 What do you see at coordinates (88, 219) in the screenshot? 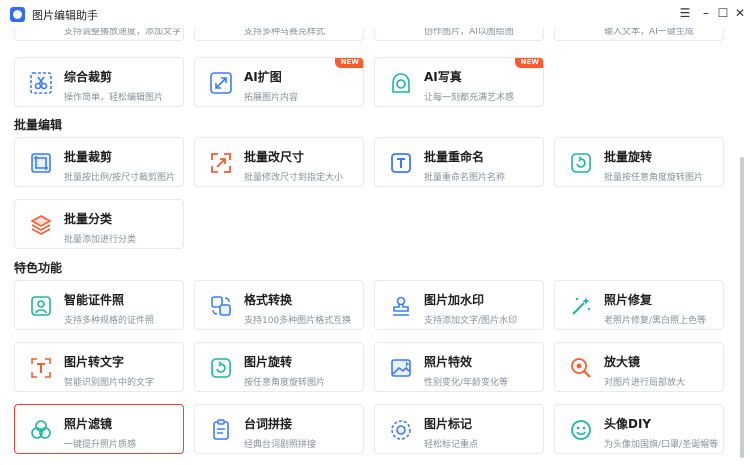
I see `tool-name: 批量分类` at bounding box center [88, 219].